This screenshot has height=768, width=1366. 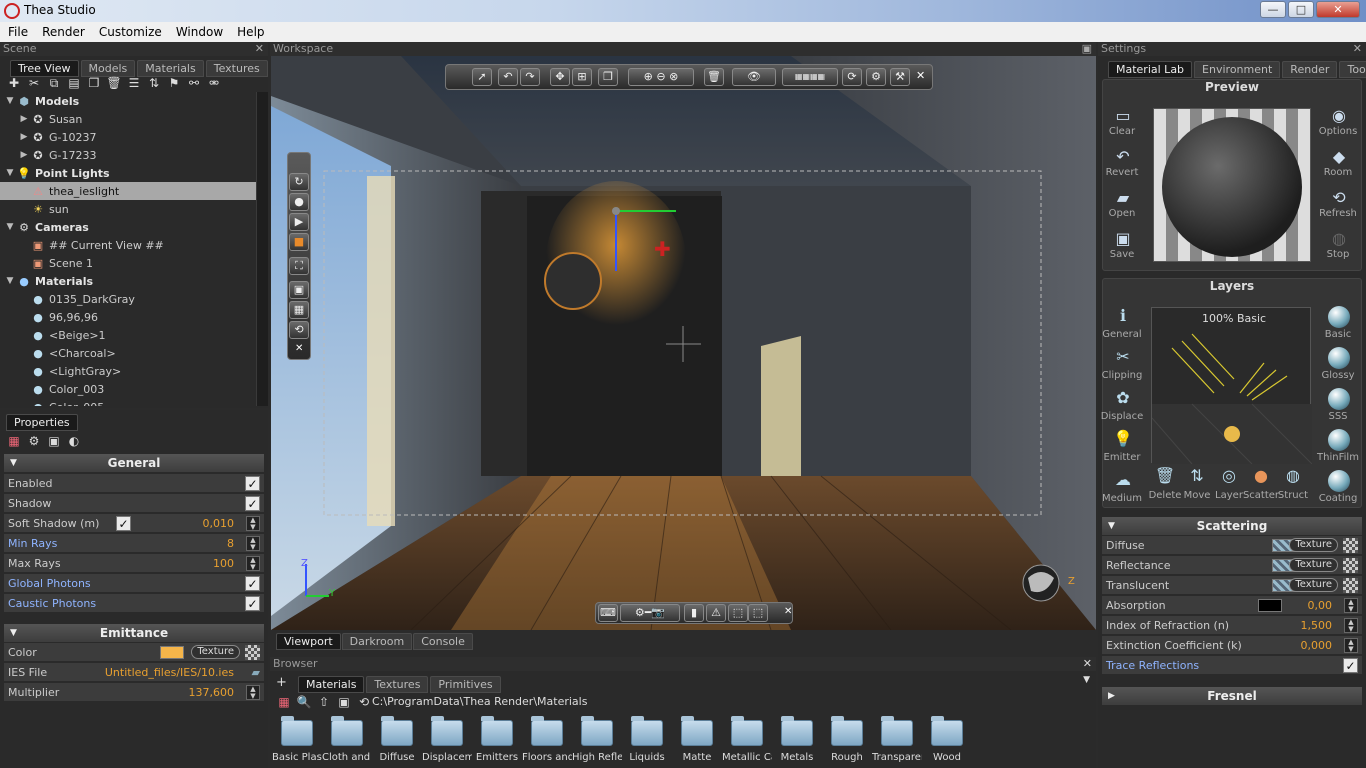 I want to click on material-folder: Diffuse, so click(x=397, y=739).